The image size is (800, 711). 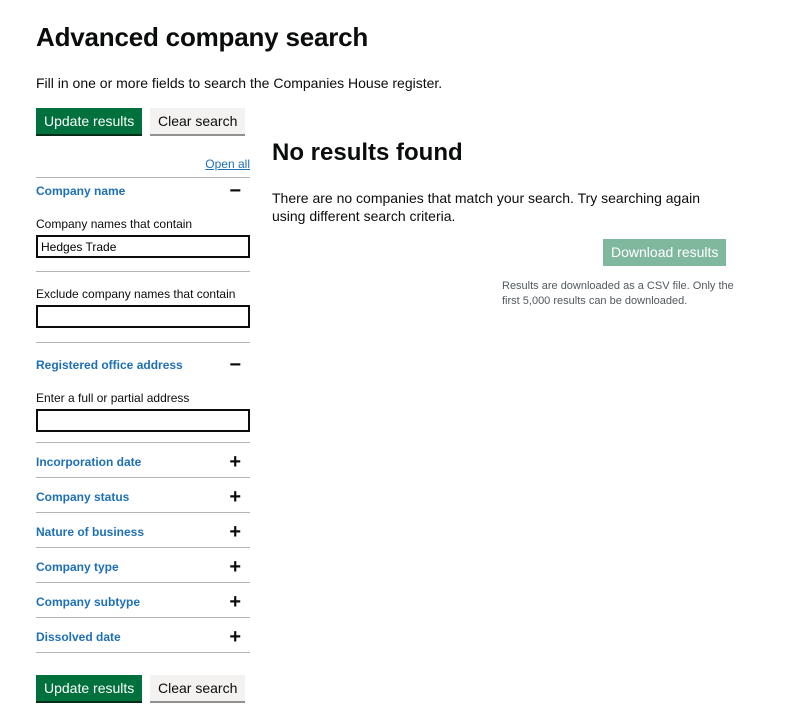 I want to click on clear-search-button-top: Clear search, so click(x=198, y=121).